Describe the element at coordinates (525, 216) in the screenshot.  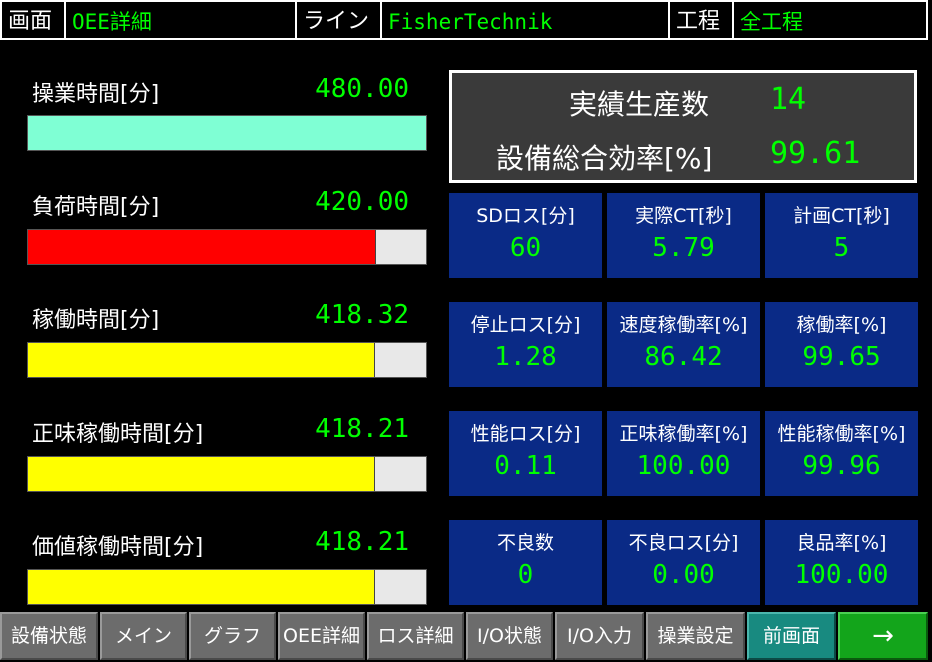
I see `tile-label: SDロス[分]` at that location.